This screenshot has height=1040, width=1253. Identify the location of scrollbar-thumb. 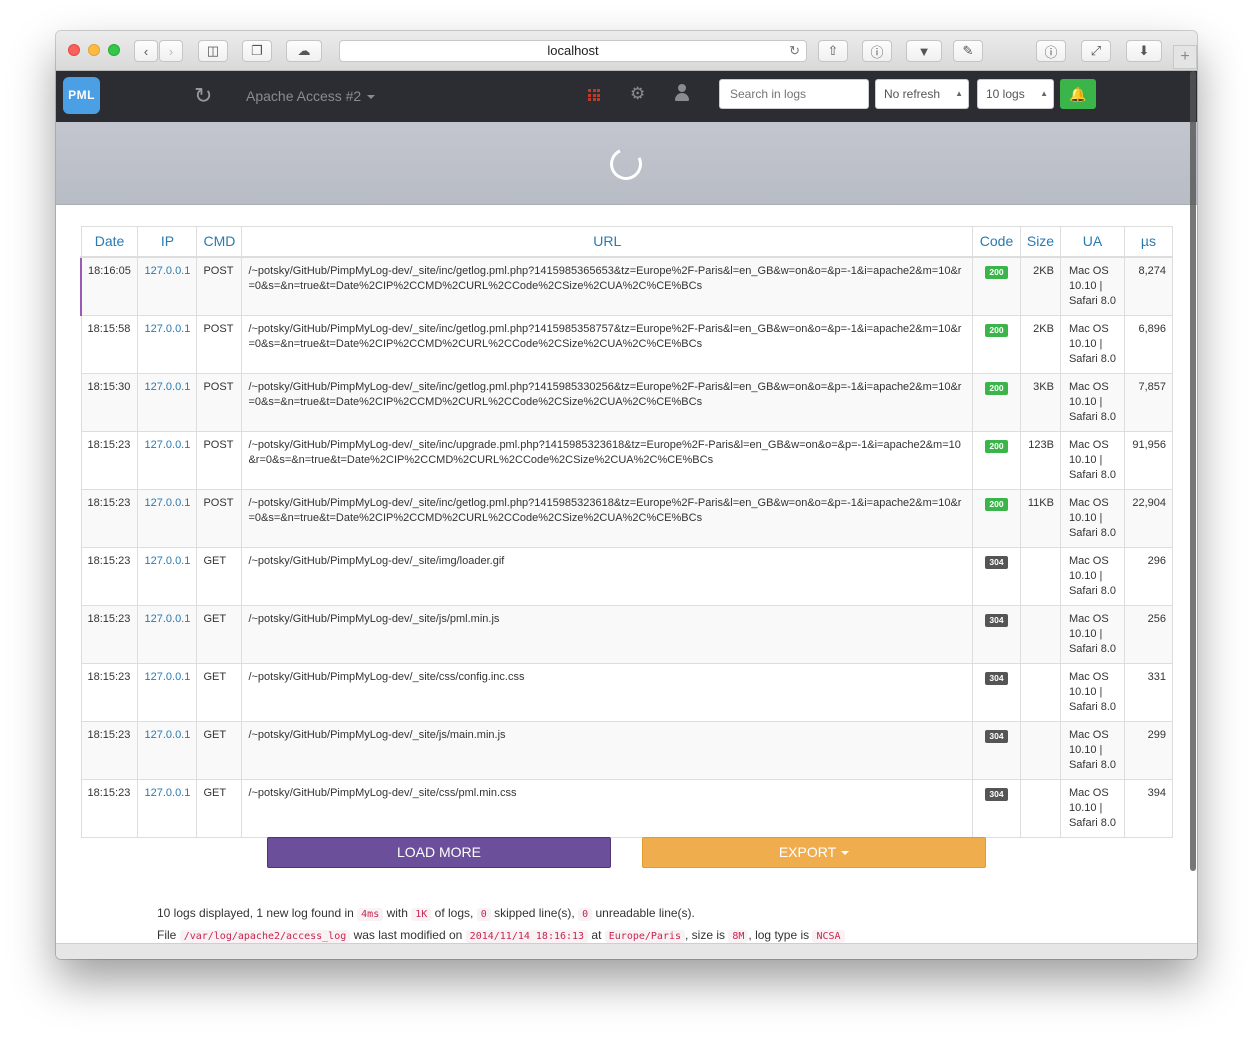
(1193, 471).